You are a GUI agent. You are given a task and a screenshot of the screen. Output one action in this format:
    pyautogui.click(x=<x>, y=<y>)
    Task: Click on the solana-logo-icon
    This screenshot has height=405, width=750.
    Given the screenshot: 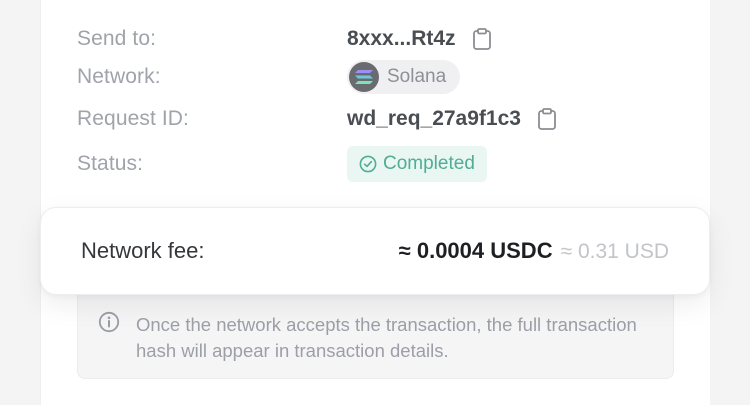 What is the action you would take?
    pyautogui.click(x=364, y=77)
    